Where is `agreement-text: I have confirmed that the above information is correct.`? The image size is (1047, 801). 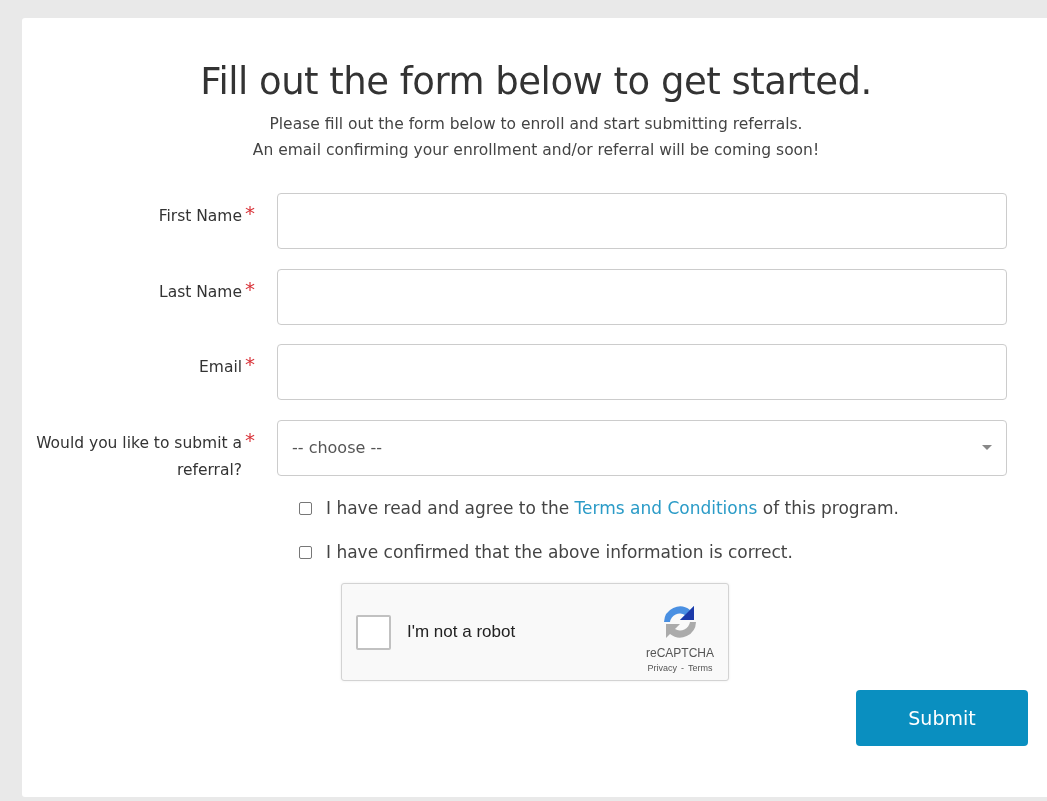 agreement-text: I have confirmed that the above information is correct. is located at coordinates (559, 552).